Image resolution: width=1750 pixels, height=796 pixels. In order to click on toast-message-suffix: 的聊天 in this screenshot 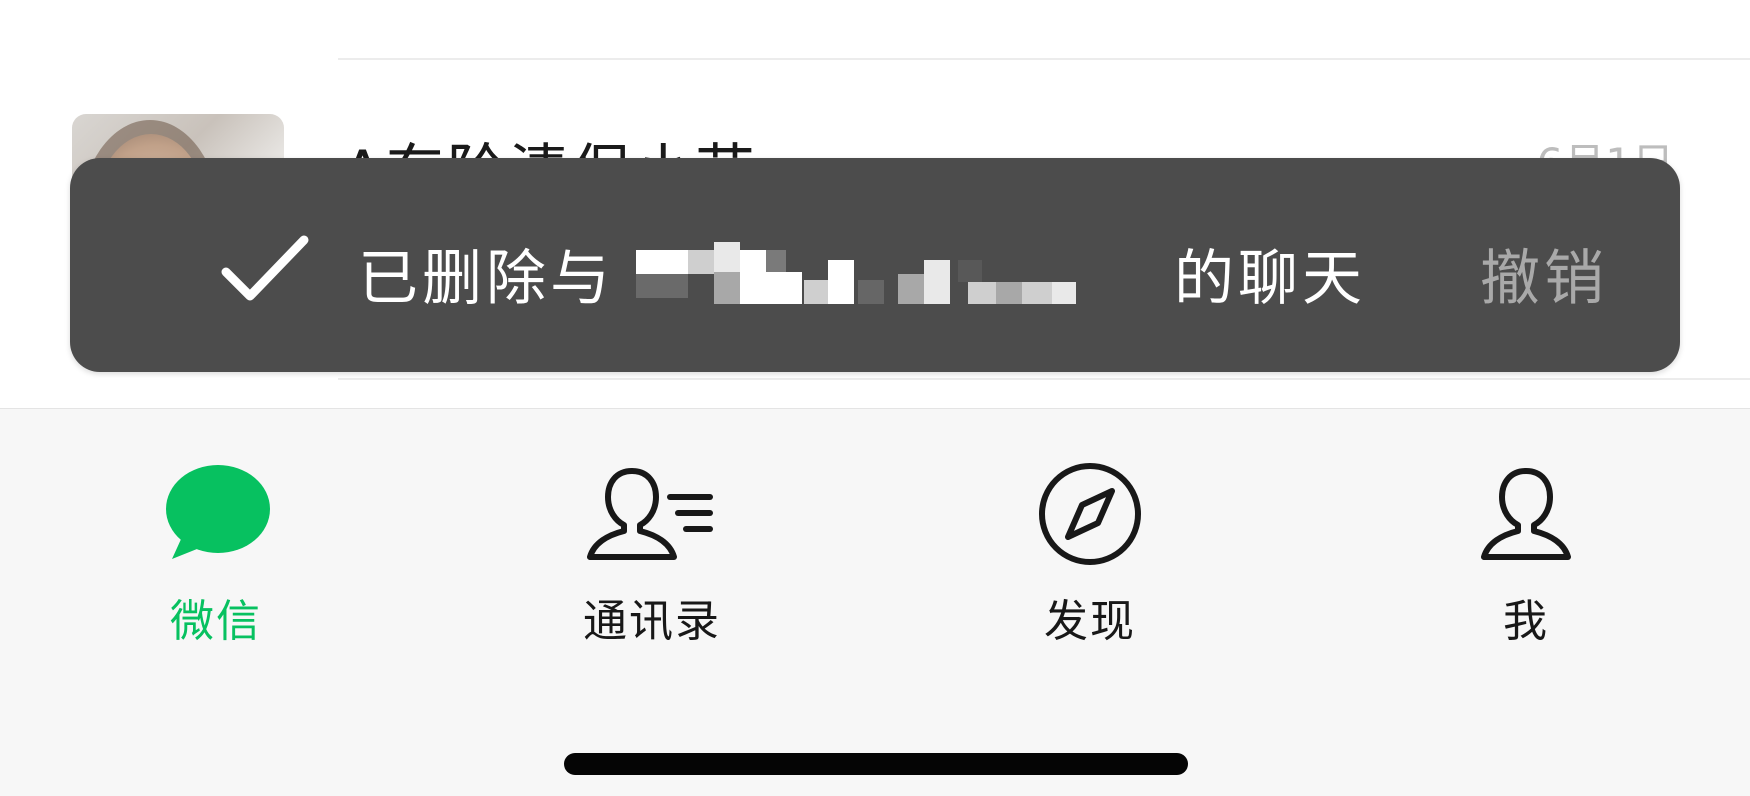, I will do `click(1270, 279)`.